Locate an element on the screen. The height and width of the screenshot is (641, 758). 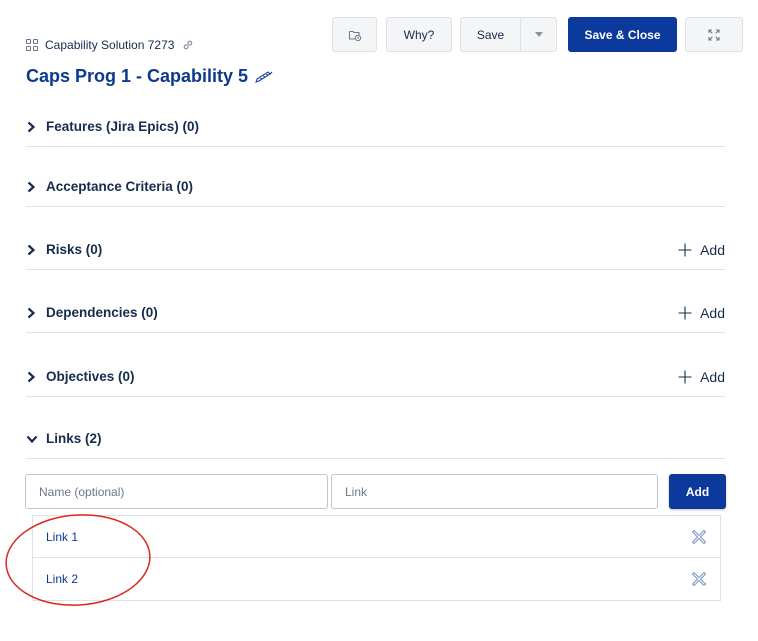
why-button: Why? is located at coordinates (419, 34).